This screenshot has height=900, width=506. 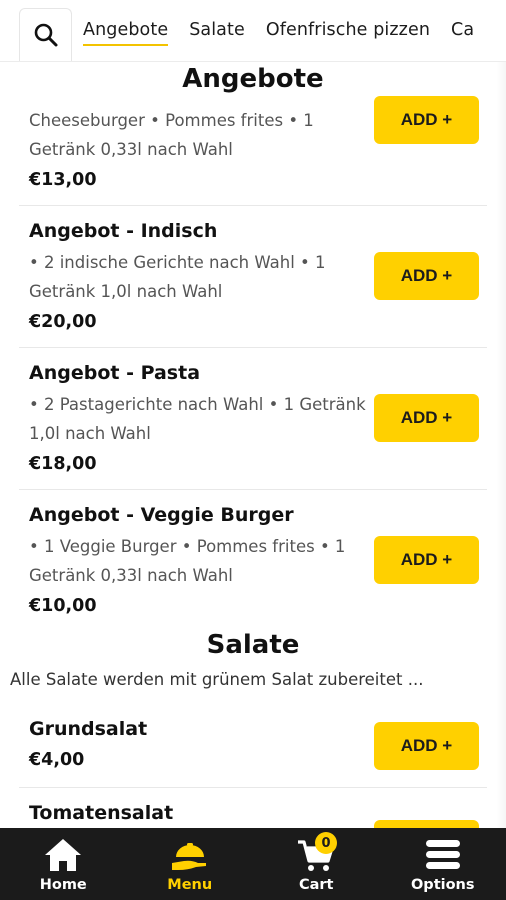 What do you see at coordinates (462, 33) in the screenshot?
I see `tab-ca: Ca` at bounding box center [462, 33].